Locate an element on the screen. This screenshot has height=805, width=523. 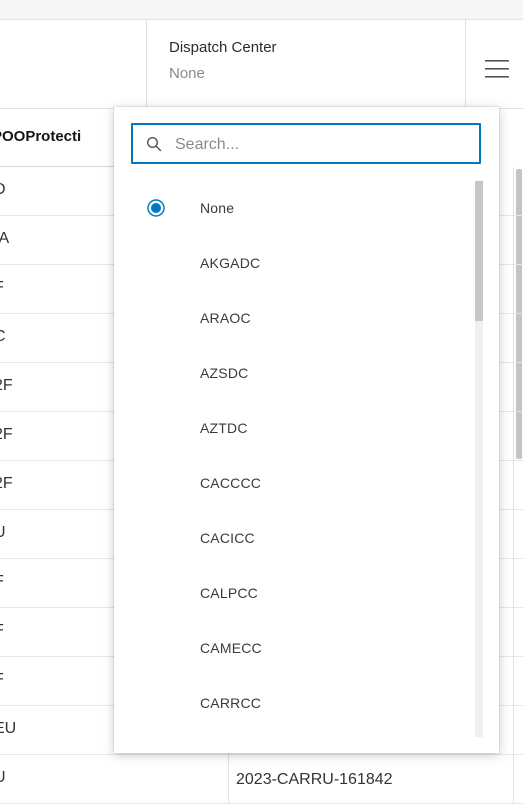
option-label: AKGADC is located at coordinates (230, 263).